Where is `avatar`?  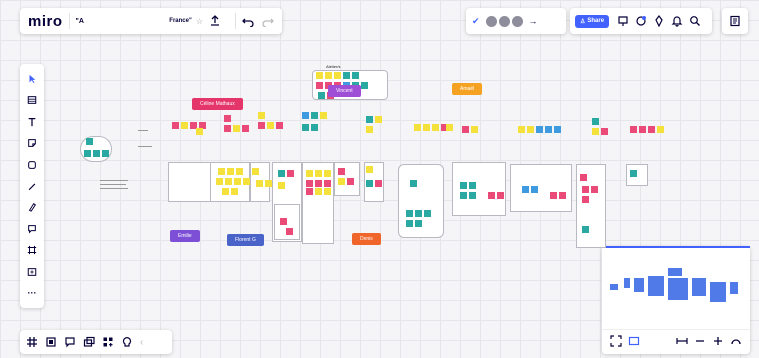 avatar is located at coordinates (504, 21).